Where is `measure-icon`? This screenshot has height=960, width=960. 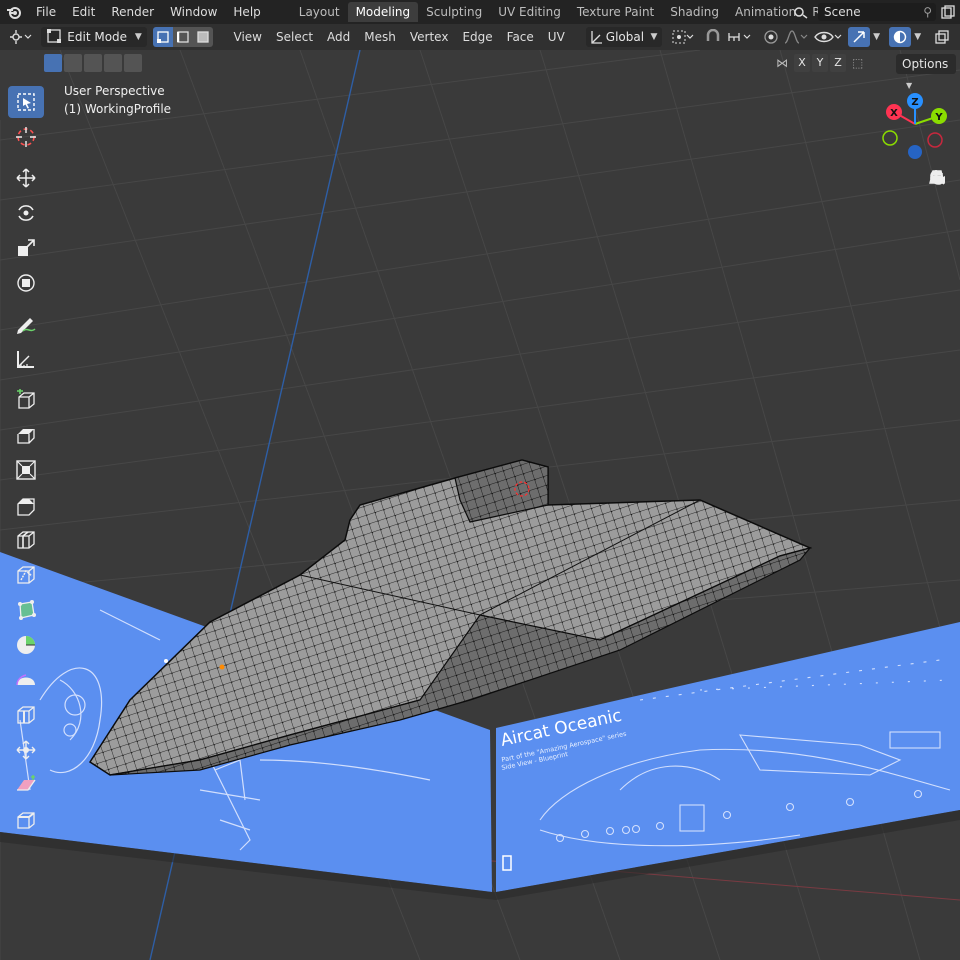
measure-icon is located at coordinates (26, 359).